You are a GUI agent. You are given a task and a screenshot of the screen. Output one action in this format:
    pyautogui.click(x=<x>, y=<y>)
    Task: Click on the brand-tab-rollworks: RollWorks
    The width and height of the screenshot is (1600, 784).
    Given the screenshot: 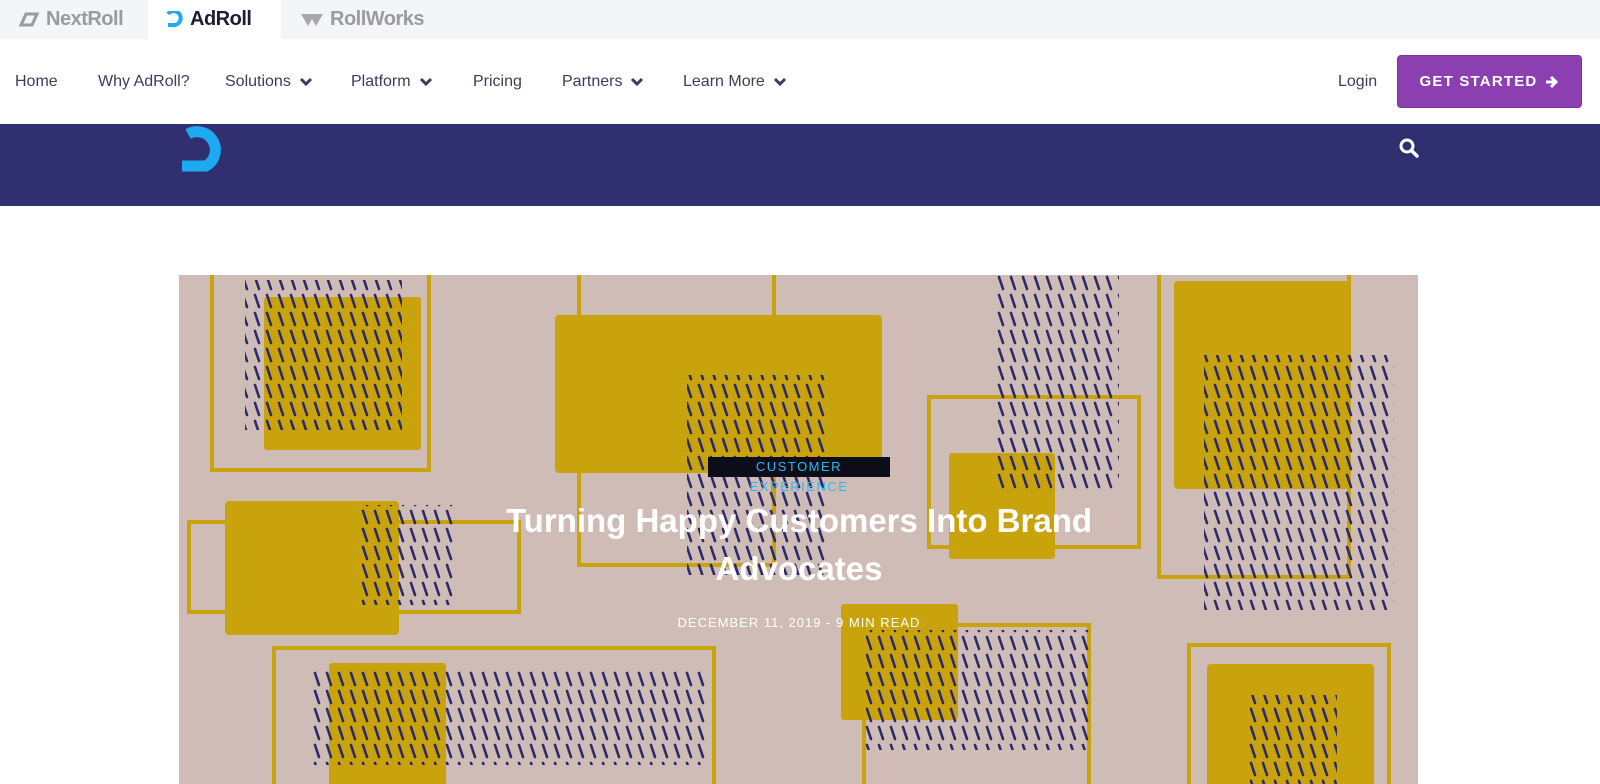 What is the action you would take?
    pyautogui.click(x=362, y=19)
    